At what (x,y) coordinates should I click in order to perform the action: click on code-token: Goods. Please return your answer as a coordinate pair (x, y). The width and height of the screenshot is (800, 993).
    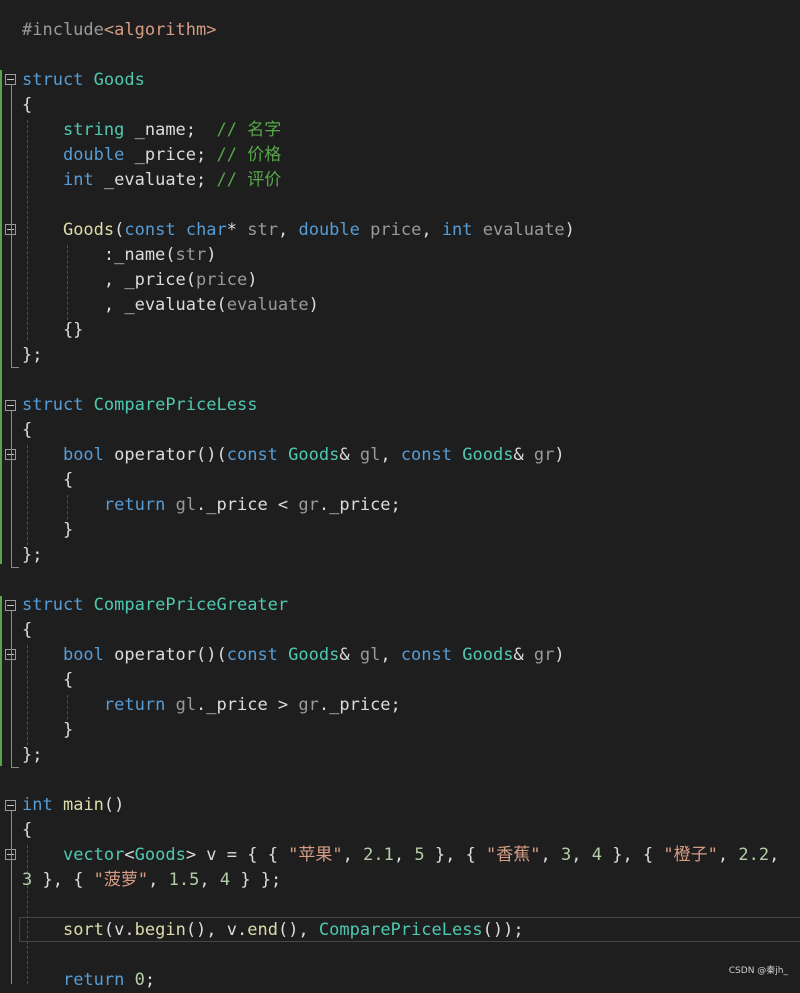
    Looking at the image, I should click on (160, 855).